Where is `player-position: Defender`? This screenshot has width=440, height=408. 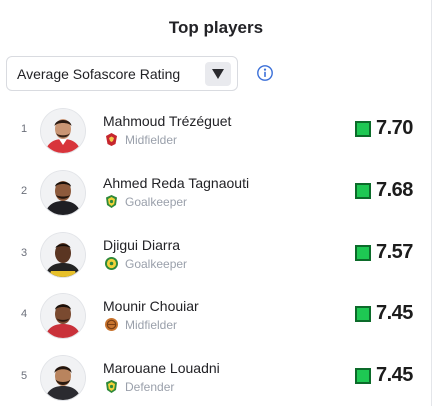 player-position: Defender is located at coordinates (150, 387).